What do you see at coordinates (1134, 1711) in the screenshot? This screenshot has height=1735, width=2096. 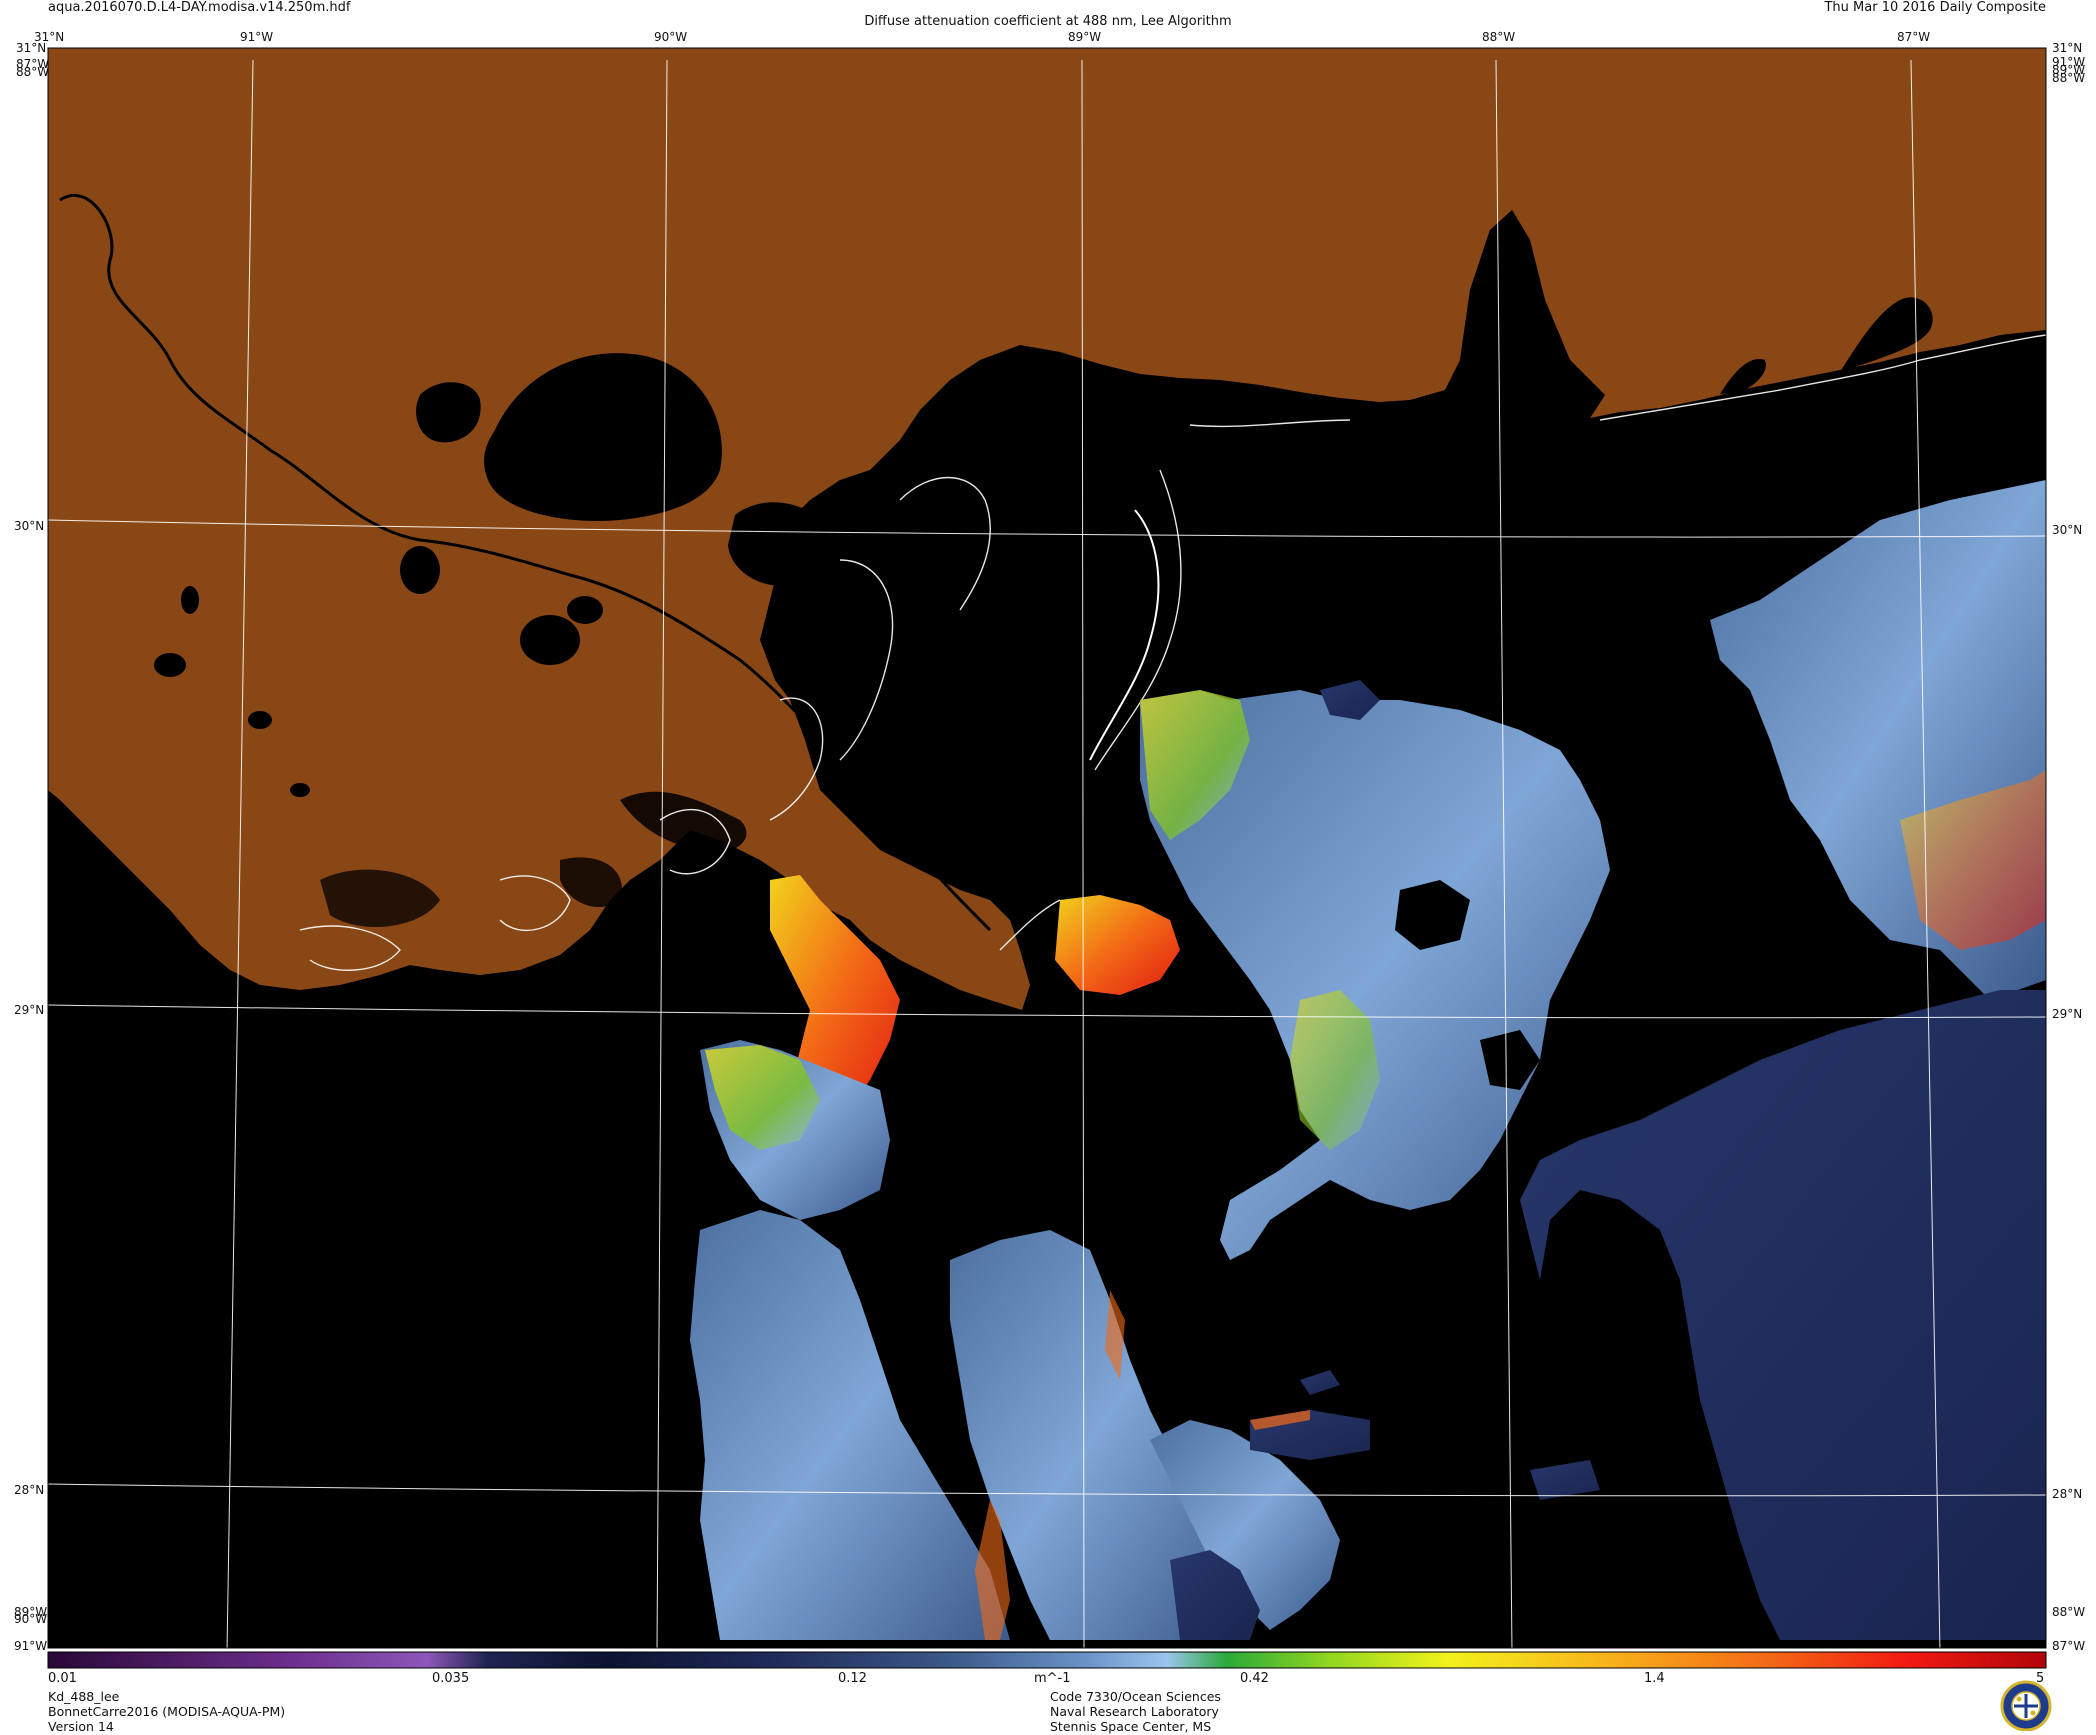 I see `org-name: Naval Research Laboratory` at bounding box center [1134, 1711].